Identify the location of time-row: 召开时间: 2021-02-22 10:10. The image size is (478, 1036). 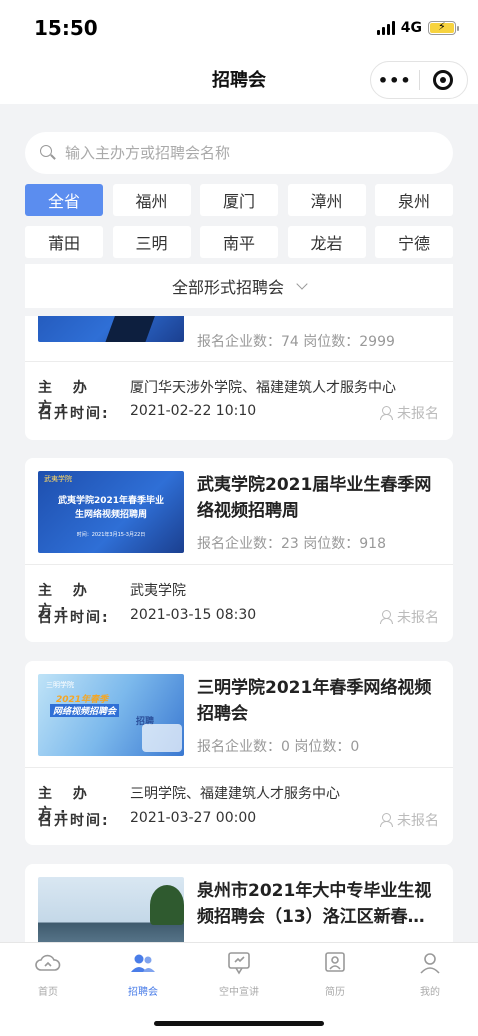
(147, 413).